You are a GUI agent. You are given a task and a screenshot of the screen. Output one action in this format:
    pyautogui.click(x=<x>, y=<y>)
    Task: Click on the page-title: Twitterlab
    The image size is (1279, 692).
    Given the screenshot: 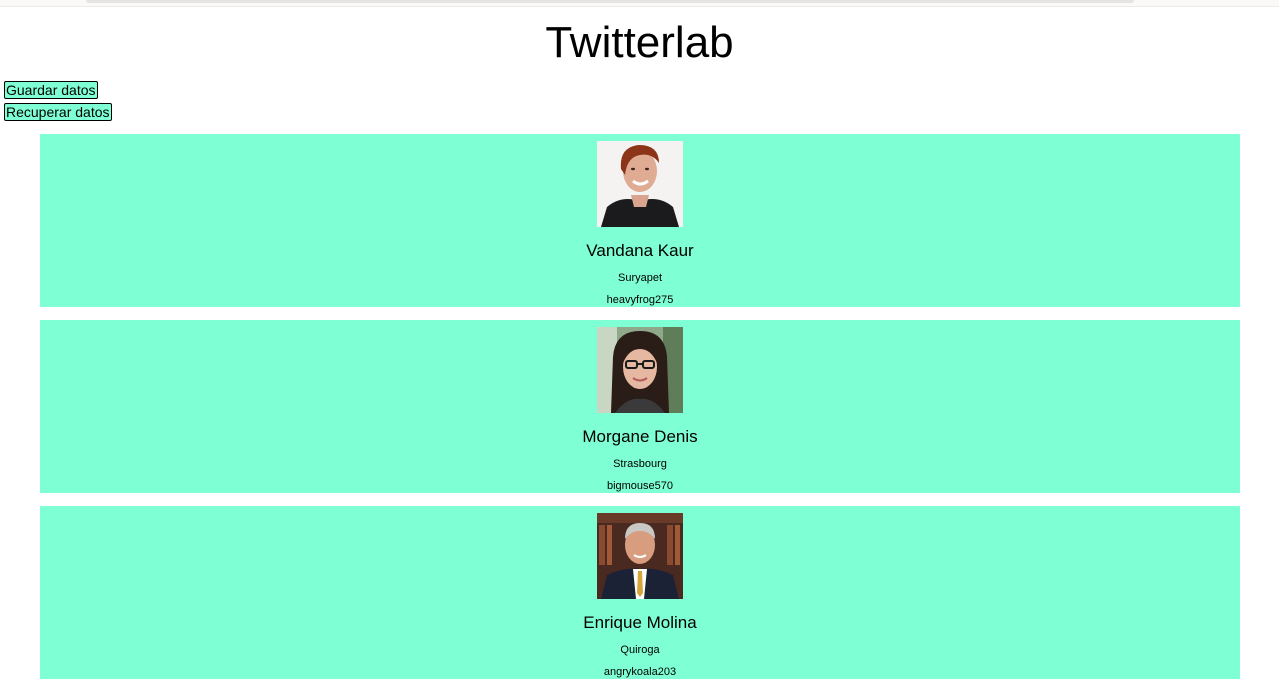 What is the action you would take?
    pyautogui.click(x=639, y=42)
    